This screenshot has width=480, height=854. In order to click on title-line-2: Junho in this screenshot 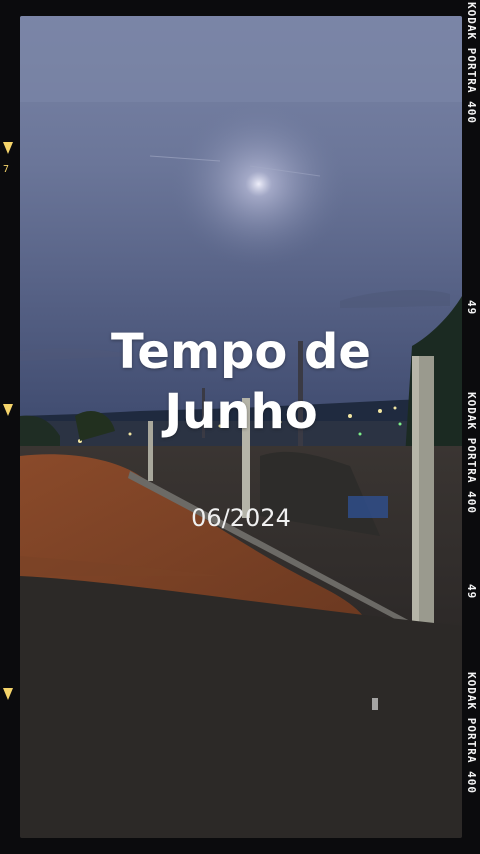, I will do `click(241, 412)`.